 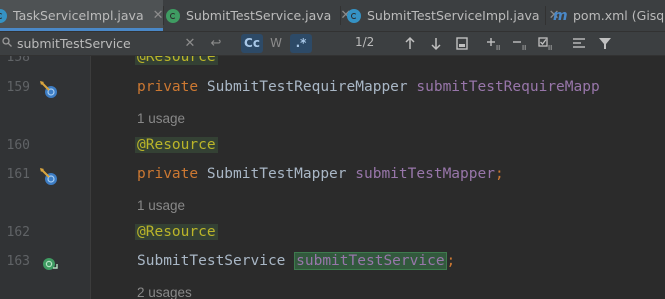 What do you see at coordinates (164, 292) in the screenshot?
I see `usage-hint: 2 usages` at bounding box center [164, 292].